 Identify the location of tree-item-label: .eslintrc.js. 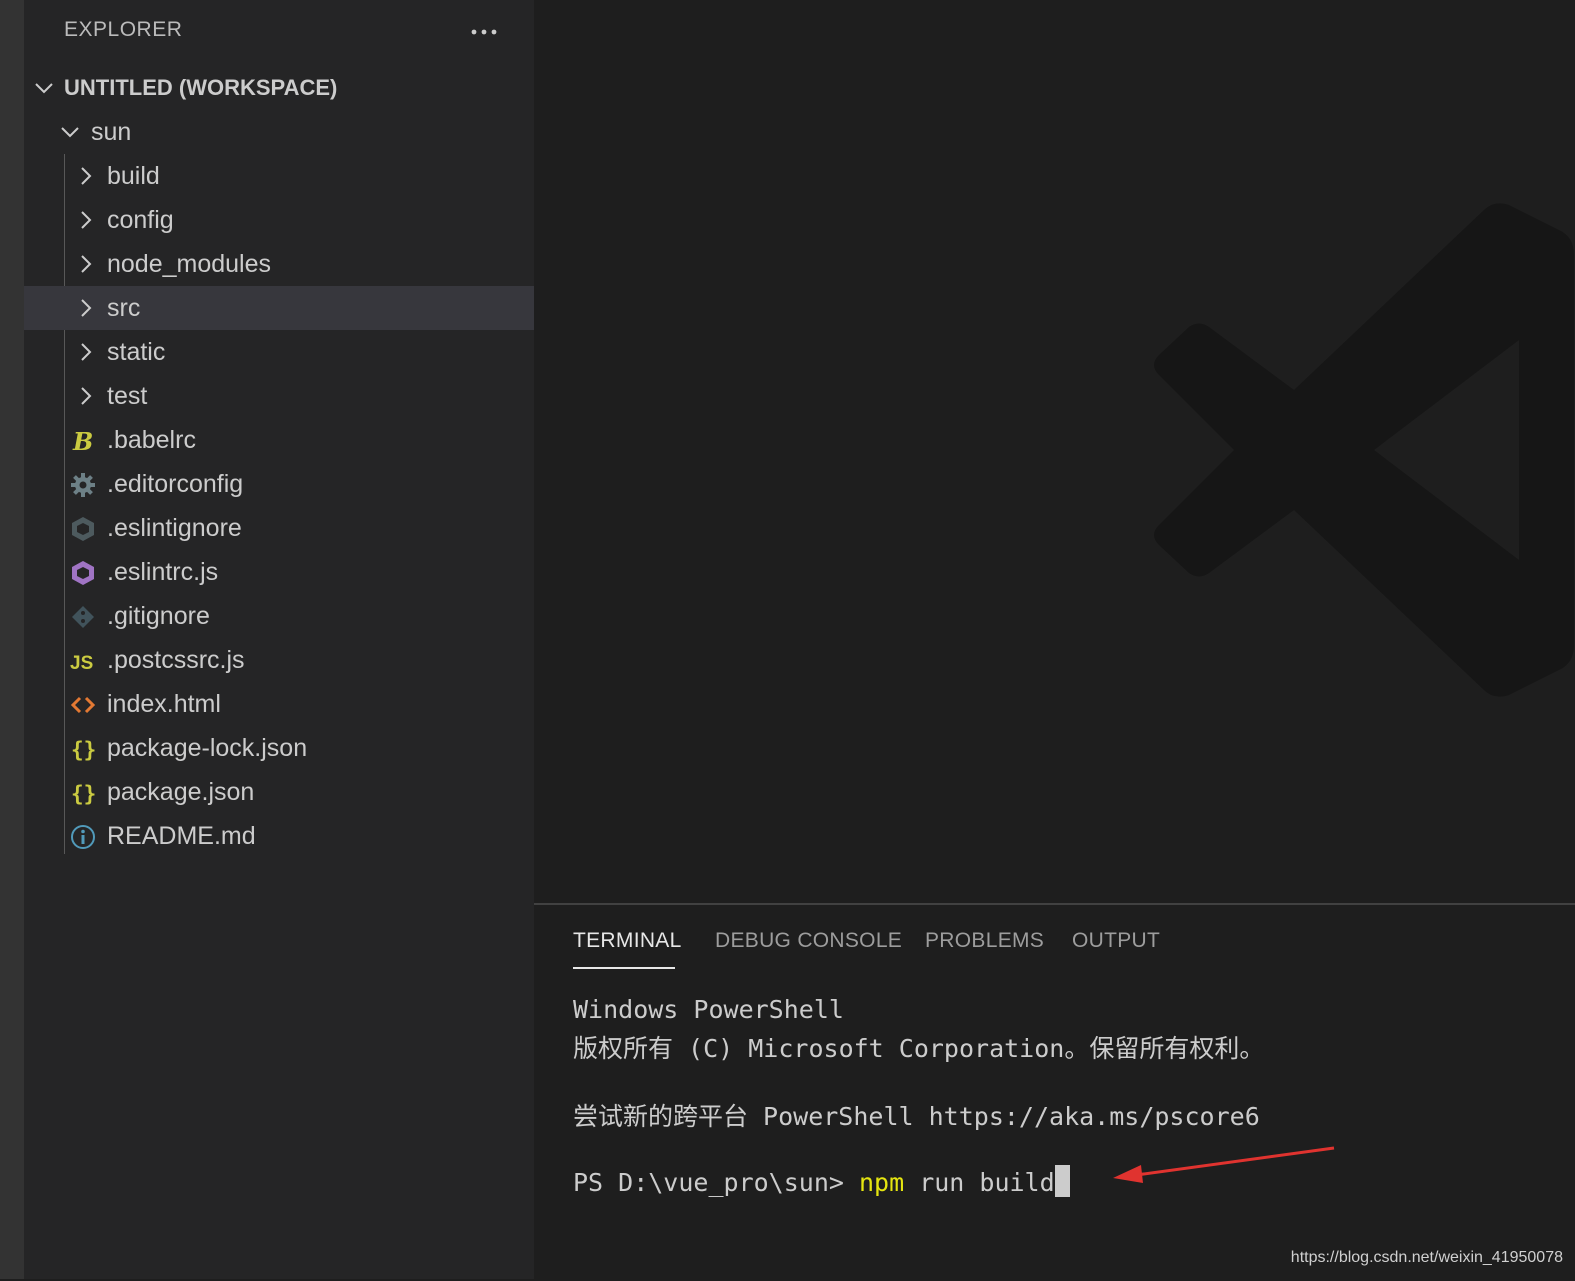
(163, 572).